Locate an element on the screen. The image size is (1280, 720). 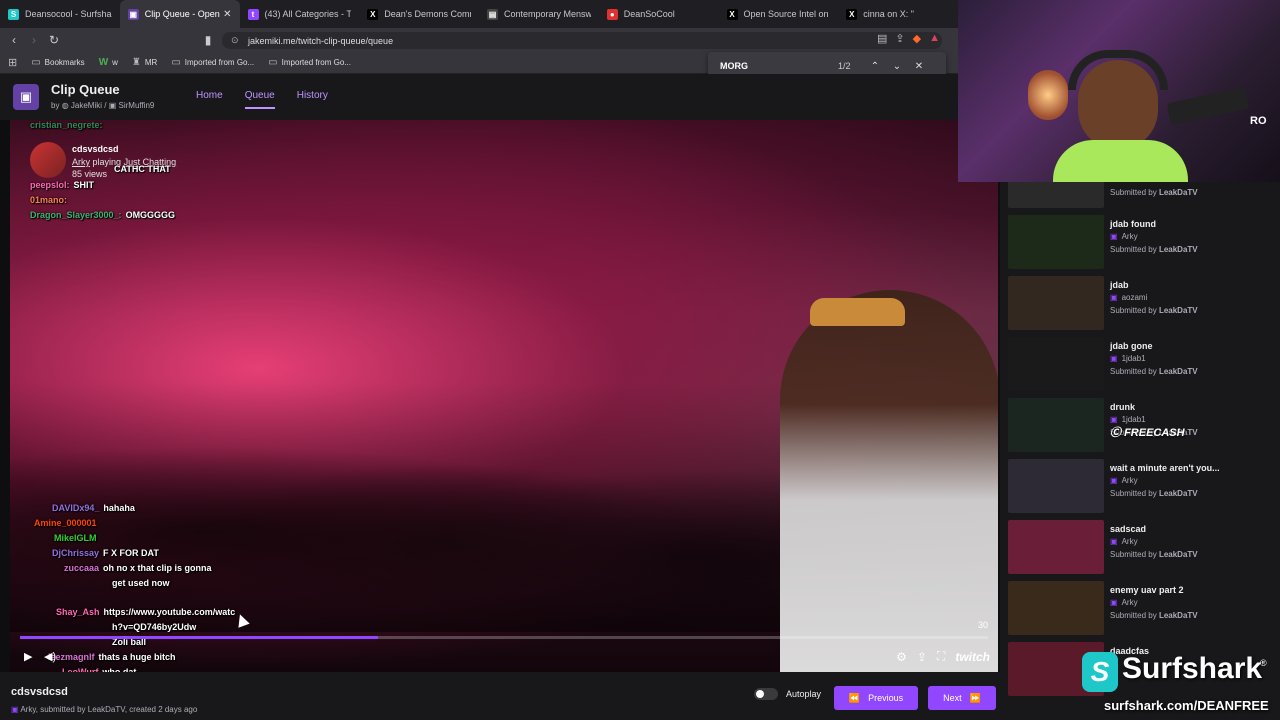
surfshark-name: Surfshark is located at coordinates (1192, 668).